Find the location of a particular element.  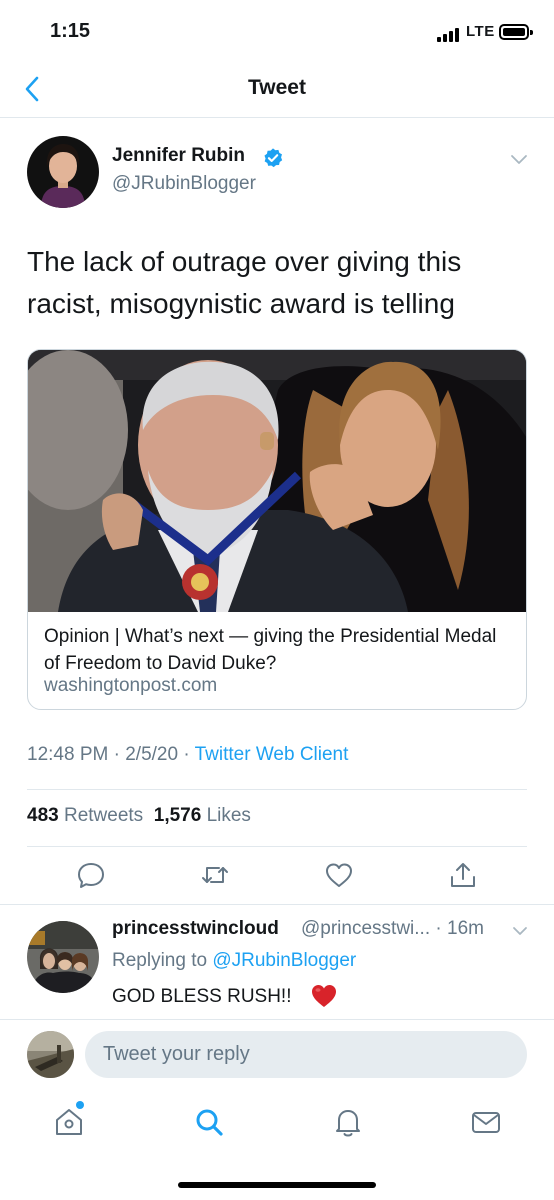

nav-header: Tweet is located at coordinates (277, 89).